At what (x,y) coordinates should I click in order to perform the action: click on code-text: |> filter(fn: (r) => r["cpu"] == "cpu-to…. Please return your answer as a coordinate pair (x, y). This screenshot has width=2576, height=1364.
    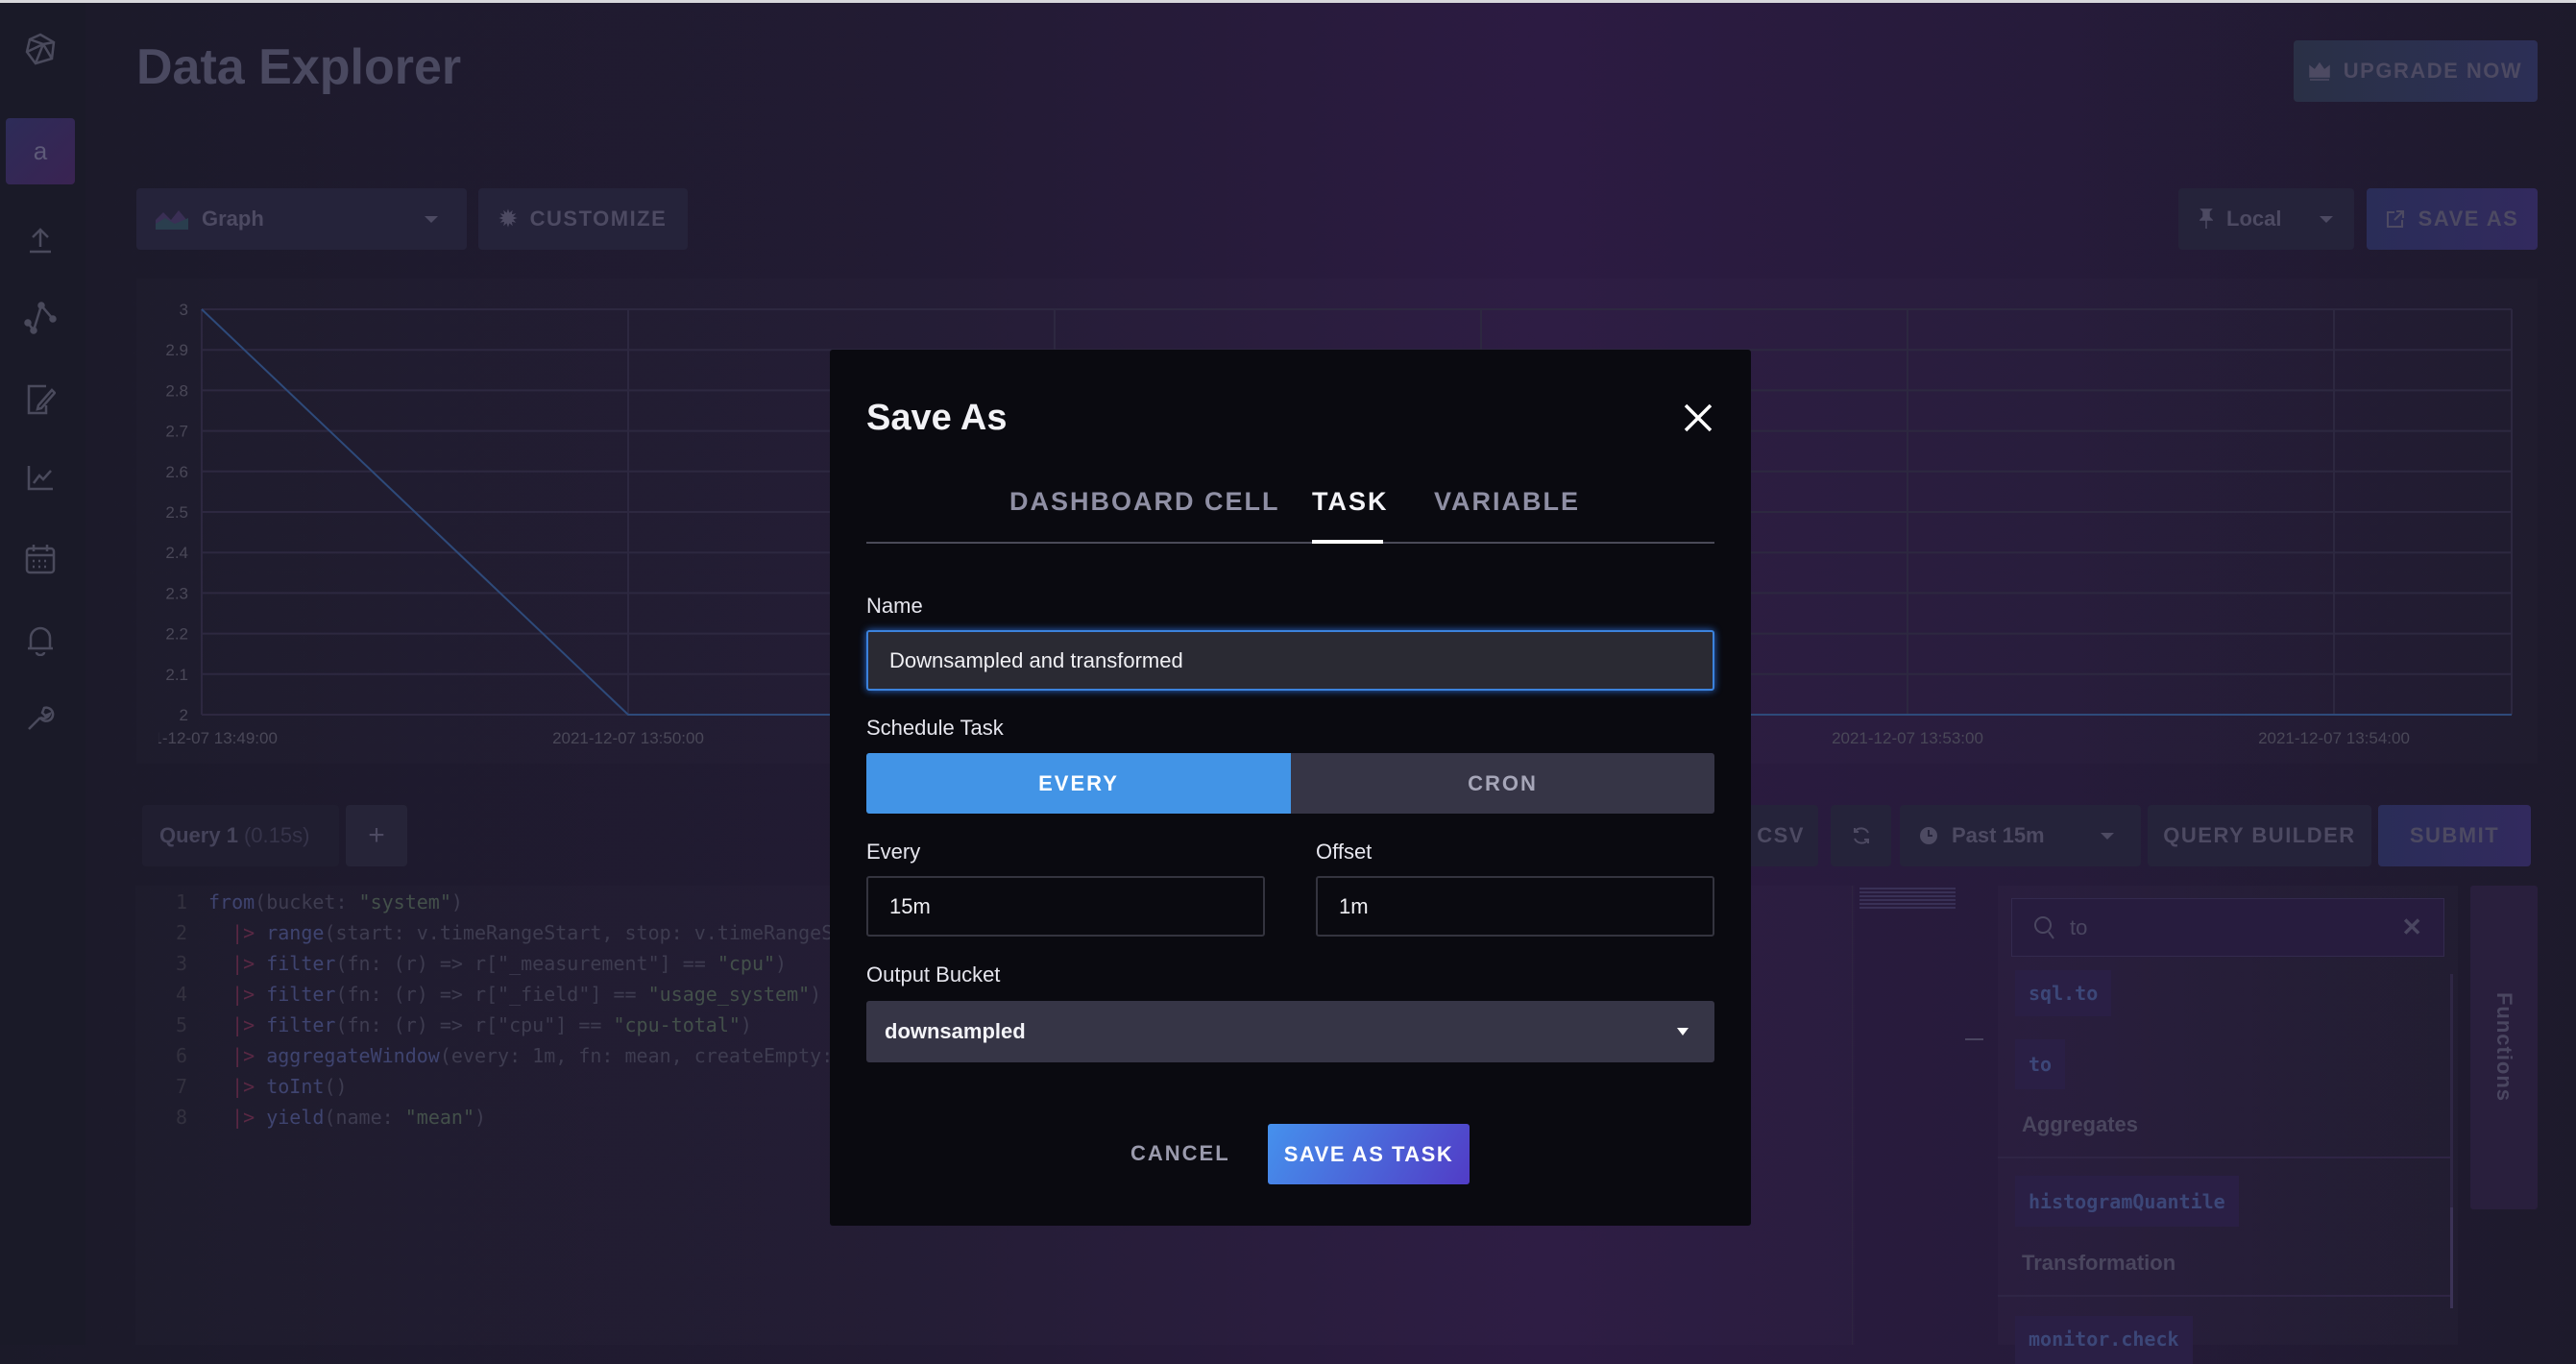
    Looking at the image, I should click on (480, 1025).